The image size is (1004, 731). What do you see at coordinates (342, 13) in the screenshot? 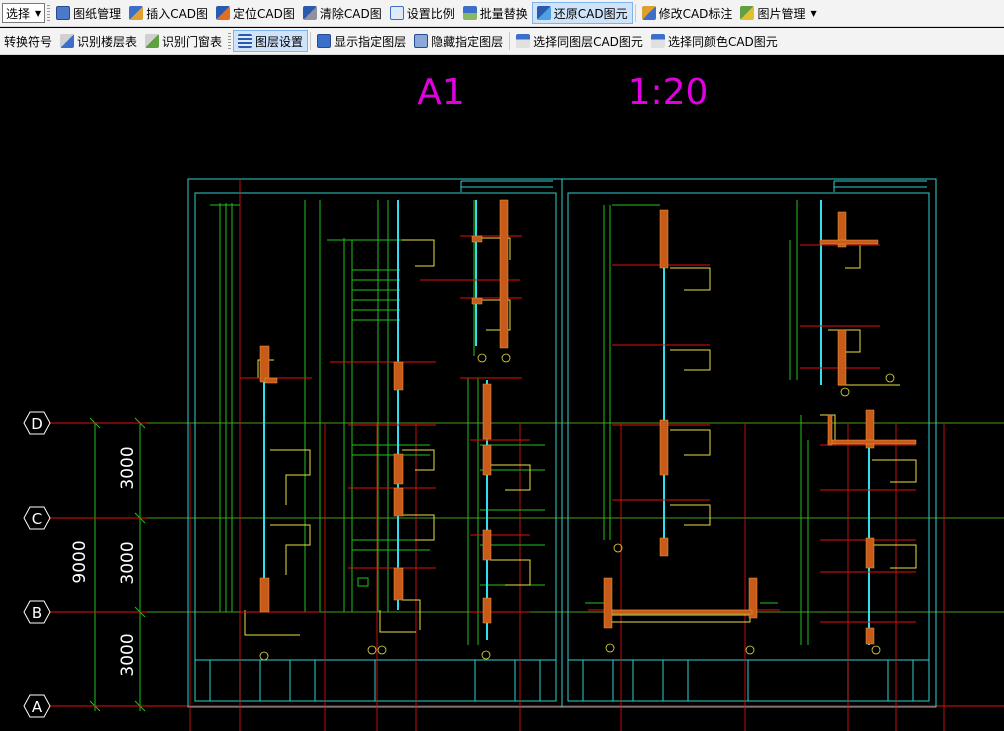
I see `clear-cad-button: 清除CAD图` at bounding box center [342, 13].